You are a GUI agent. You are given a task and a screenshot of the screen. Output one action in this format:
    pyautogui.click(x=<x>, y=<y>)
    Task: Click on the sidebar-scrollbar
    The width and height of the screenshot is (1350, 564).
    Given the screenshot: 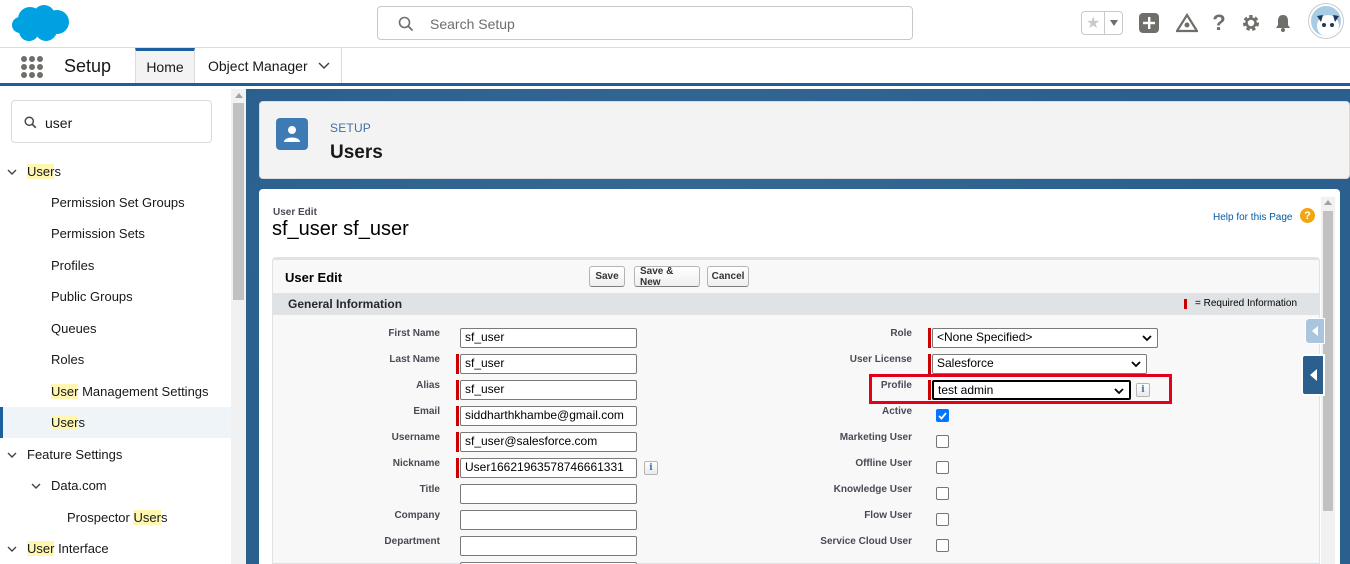 What is the action you would take?
    pyautogui.click(x=238, y=326)
    